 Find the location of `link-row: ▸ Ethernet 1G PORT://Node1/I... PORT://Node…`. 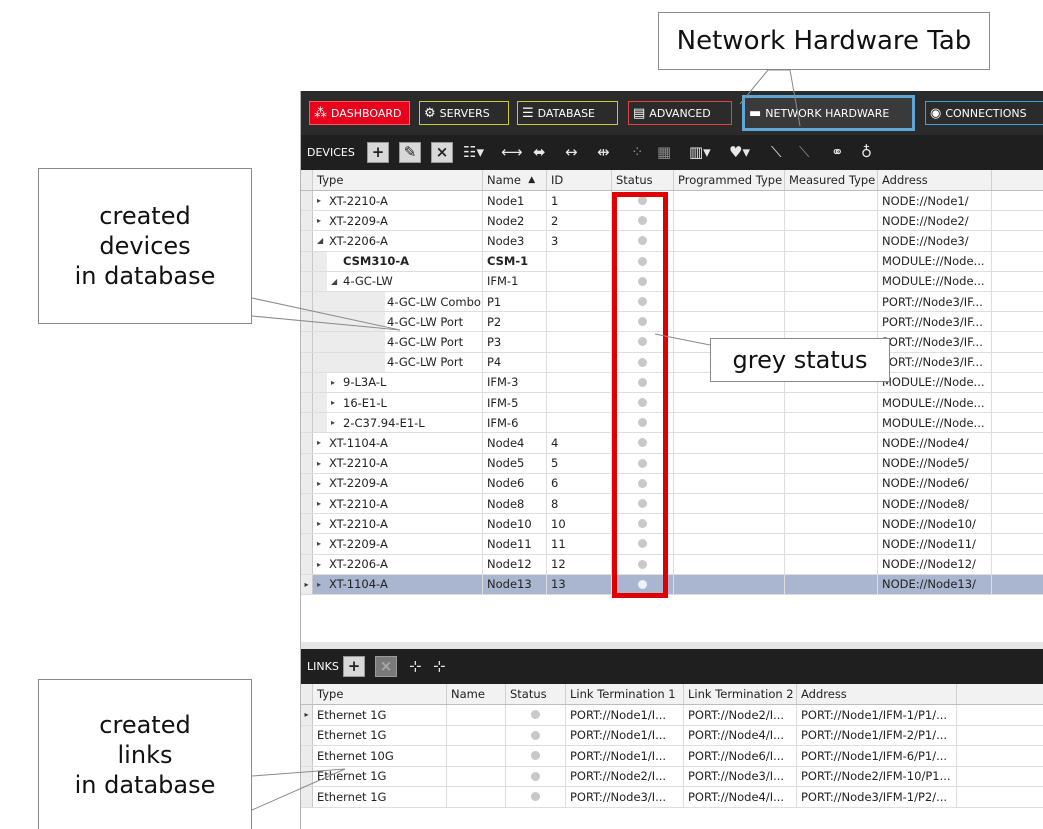

link-row: ▸ Ethernet 1G PORT://Node1/I... PORT://Node… is located at coordinates (672, 715).